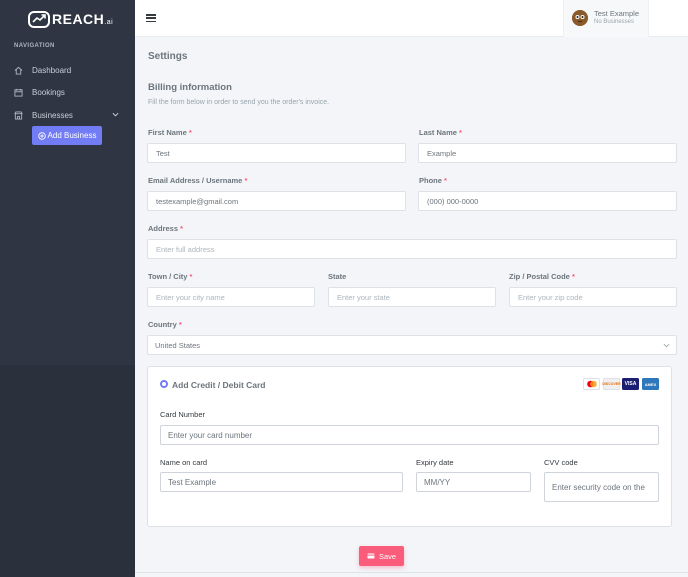  What do you see at coordinates (440, 132) in the screenshot?
I see `last-name-label: Last Name *` at bounding box center [440, 132].